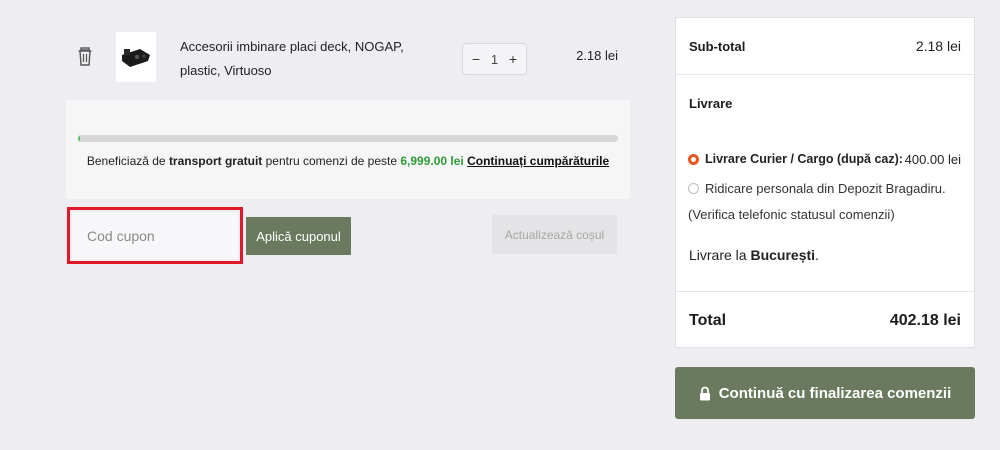 The width and height of the screenshot is (1000, 450). What do you see at coordinates (331, 161) in the screenshot?
I see `message-middle: pentru comenzi de peste` at bounding box center [331, 161].